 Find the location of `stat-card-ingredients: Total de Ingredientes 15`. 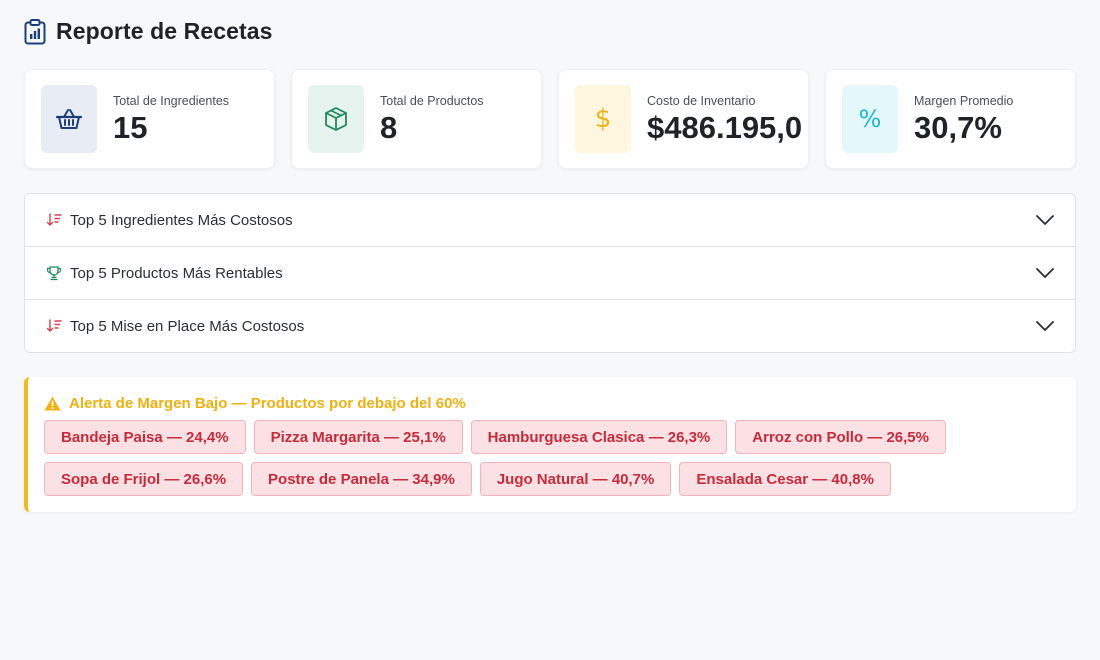

stat-card-ingredients: Total de Ingredientes 15 is located at coordinates (149, 119).